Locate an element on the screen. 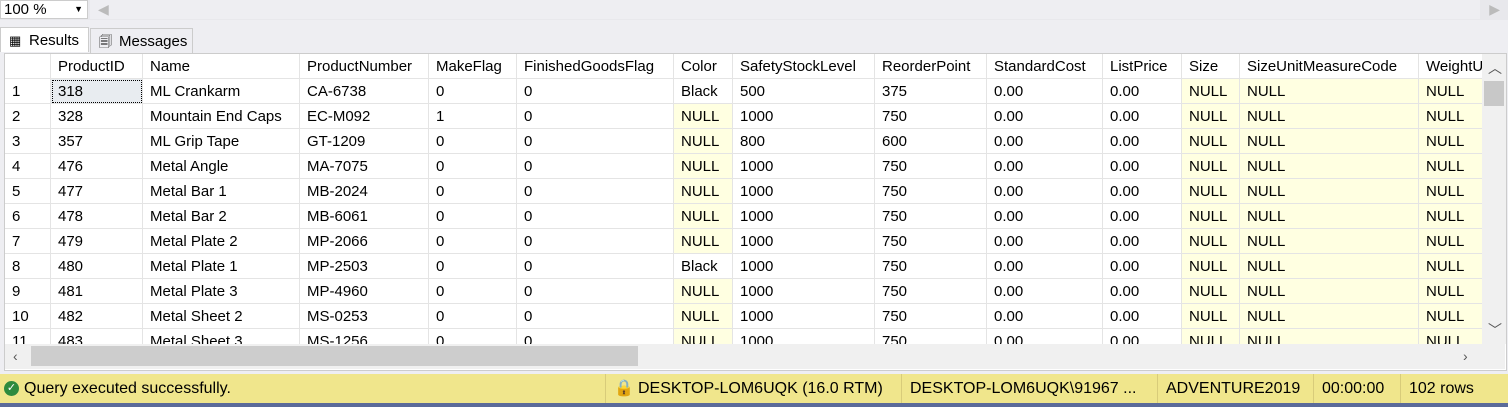 The height and width of the screenshot is (407, 1508). grid-cell: 328 is located at coordinates (97, 116).